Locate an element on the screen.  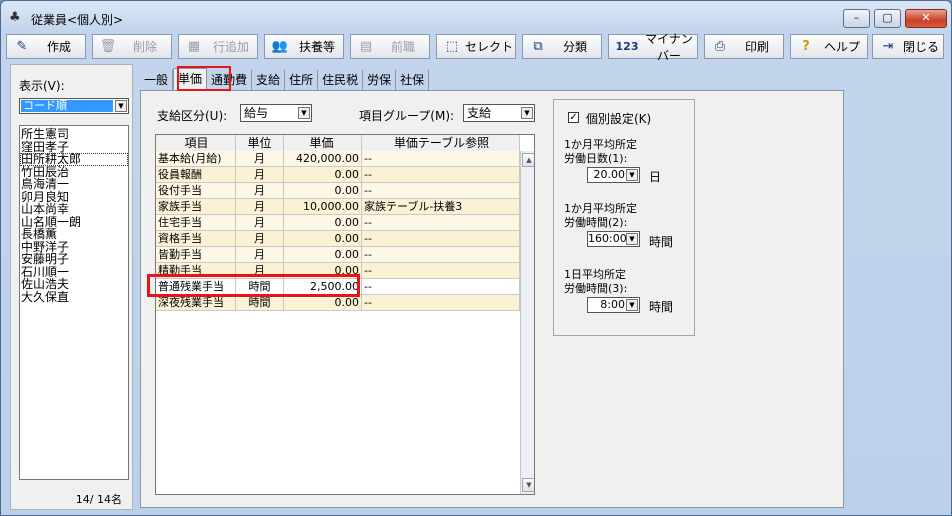
table-row: 深夜残業手当 時間 0.00 -- is located at coordinates (338, 303).